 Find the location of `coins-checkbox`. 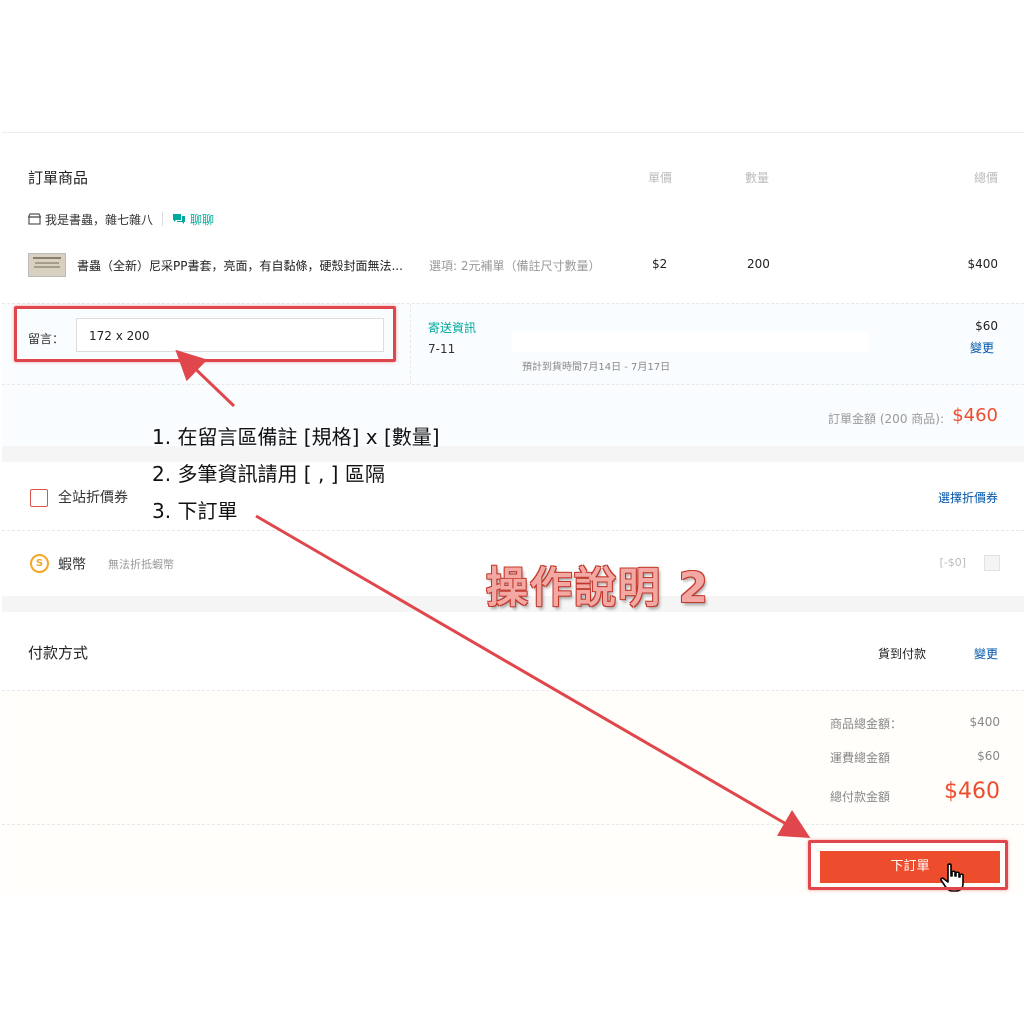

coins-checkbox is located at coordinates (992, 563).